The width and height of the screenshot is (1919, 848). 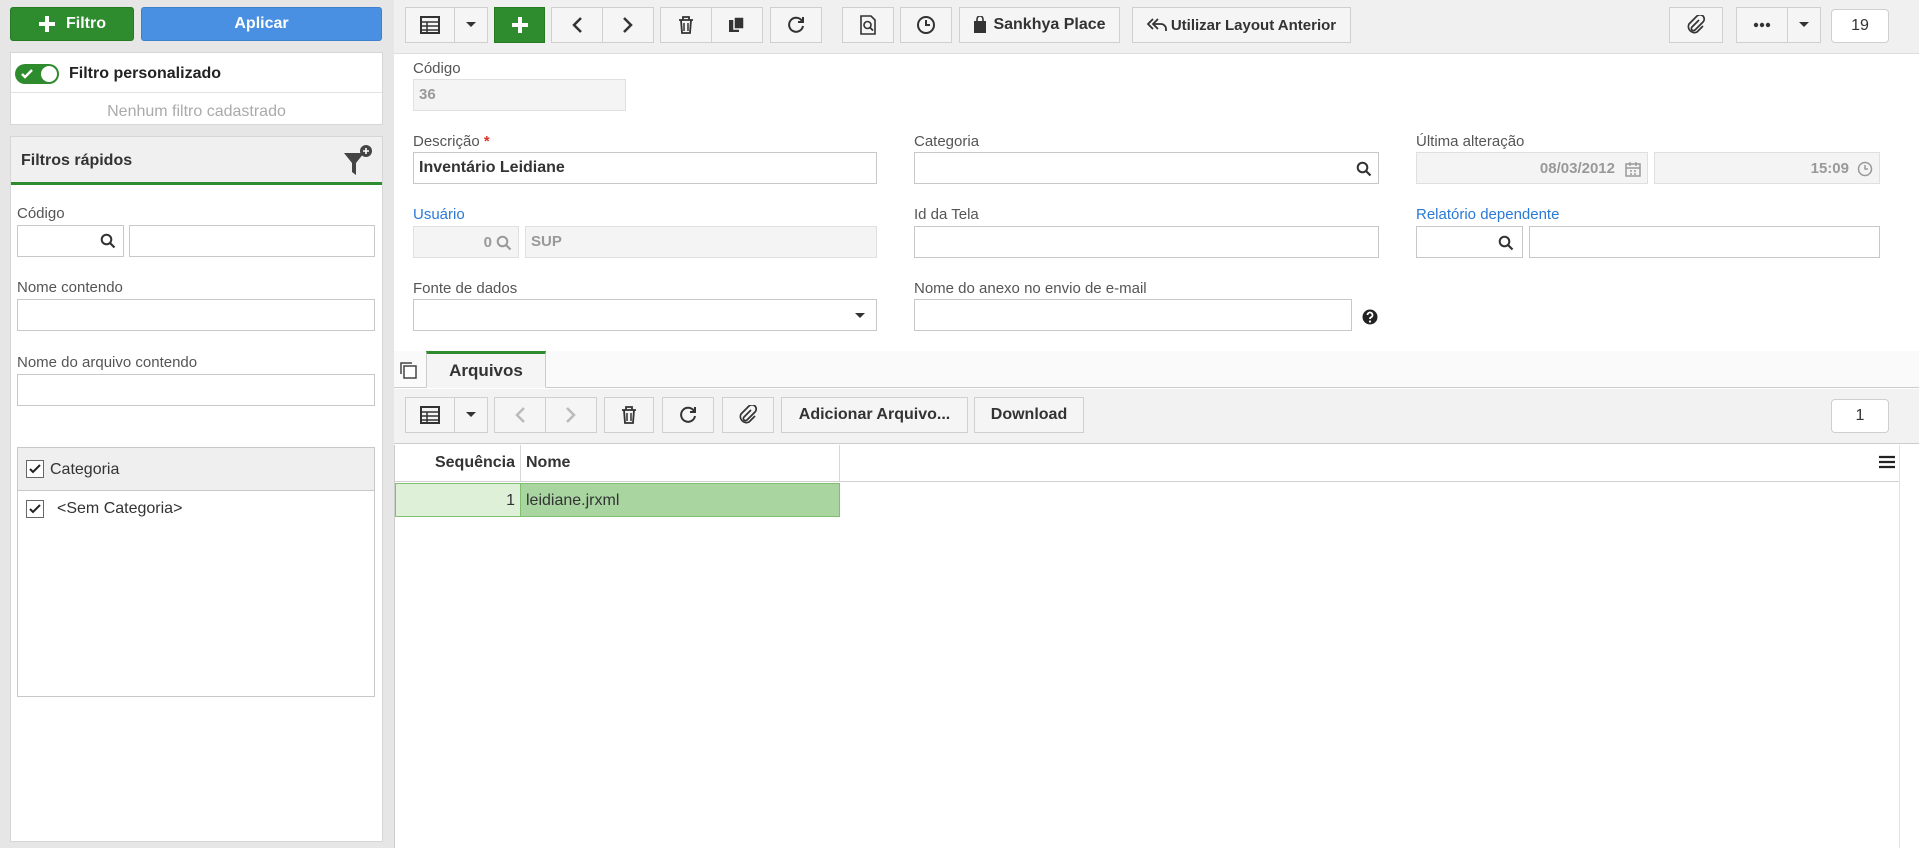 I want to click on usuario-label: Usuário, so click(x=439, y=214).